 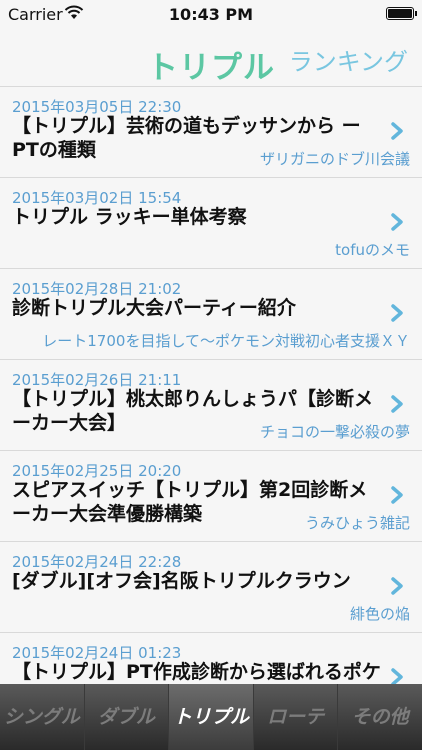 What do you see at coordinates (334, 432) in the screenshot?
I see `entry-source: チョコの一撃必殺の夢` at bounding box center [334, 432].